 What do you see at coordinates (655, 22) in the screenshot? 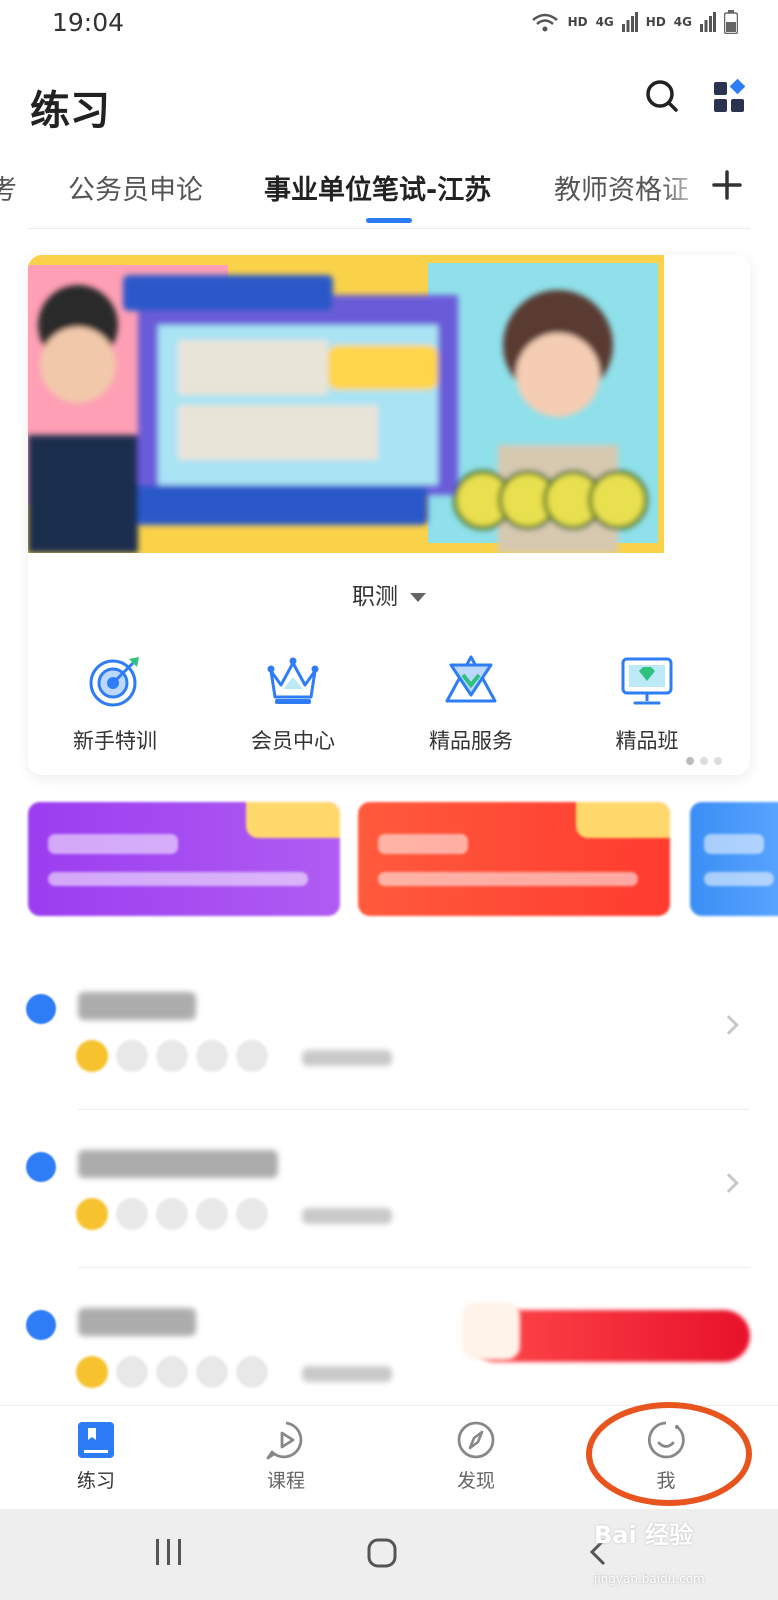
I see `hd-indicator-2: HD` at bounding box center [655, 22].